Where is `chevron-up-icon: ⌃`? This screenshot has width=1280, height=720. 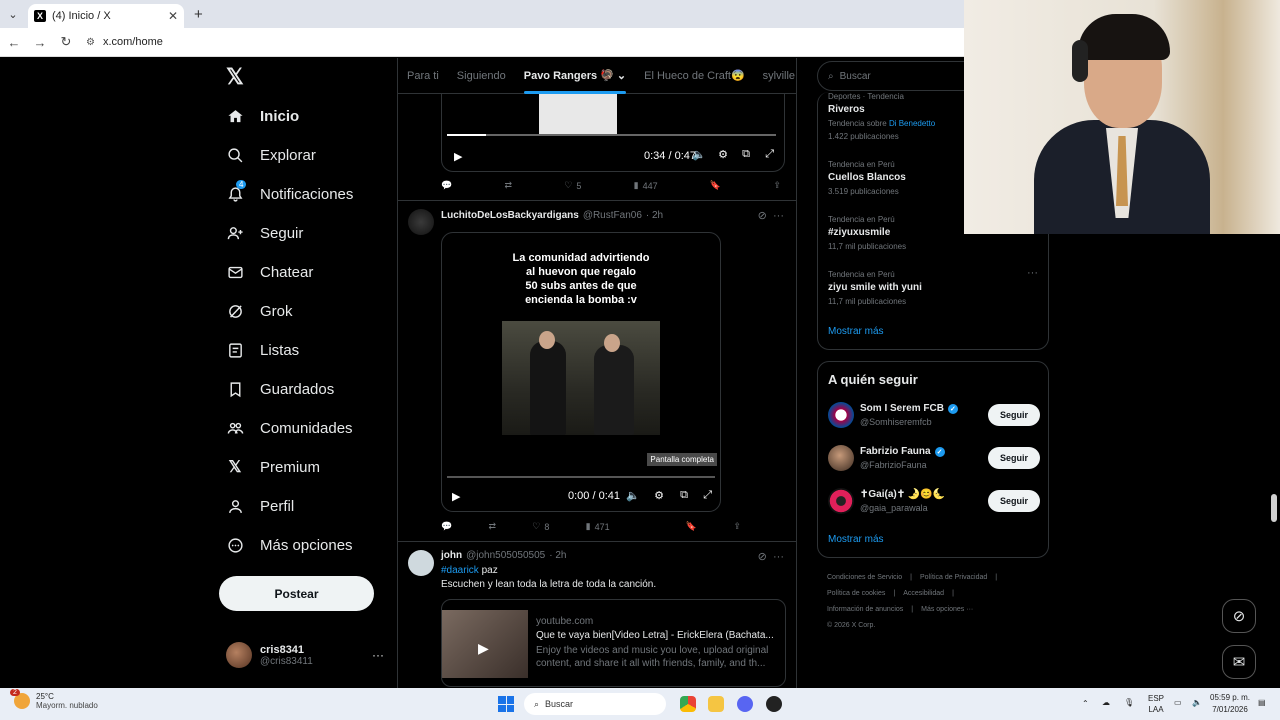 chevron-up-icon: ⌃ is located at coordinates (1085, 703).